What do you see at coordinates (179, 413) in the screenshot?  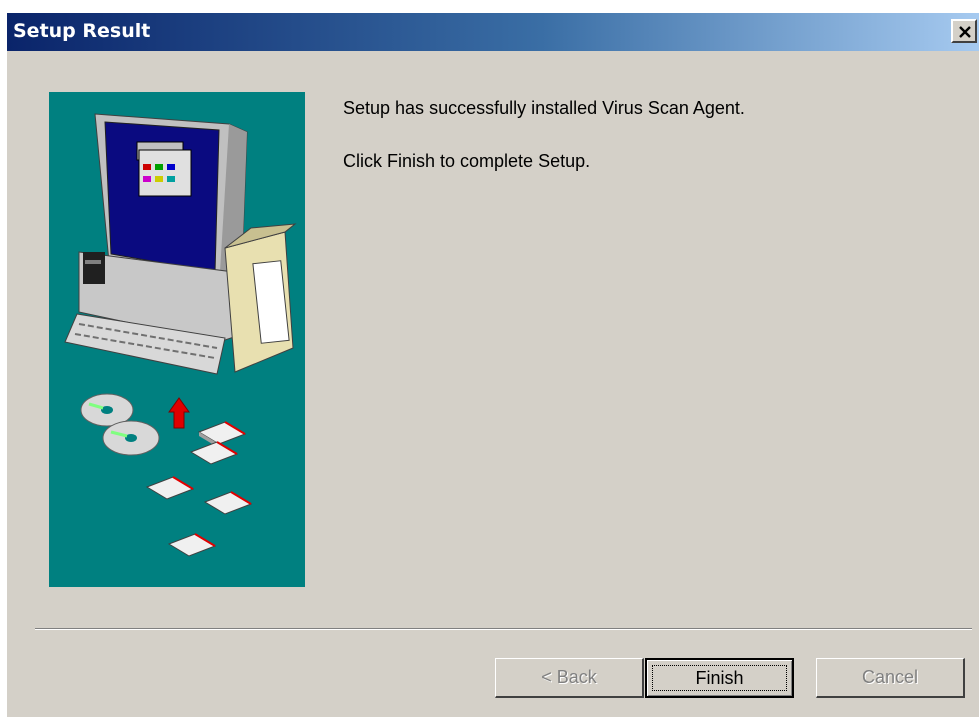 I see `red-arrow-icon` at bounding box center [179, 413].